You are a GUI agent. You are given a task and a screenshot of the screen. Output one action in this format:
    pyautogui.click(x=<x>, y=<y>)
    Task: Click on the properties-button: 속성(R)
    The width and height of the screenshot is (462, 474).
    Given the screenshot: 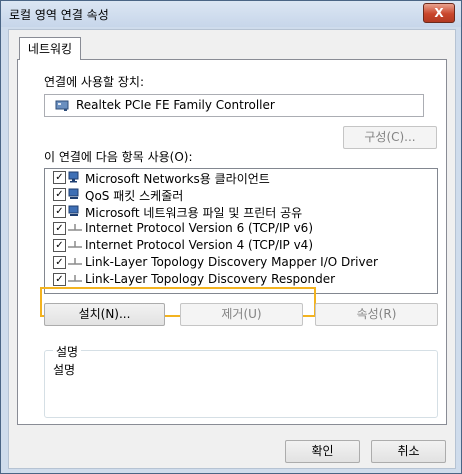 What is the action you would take?
    pyautogui.click(x=376, y=314)
    